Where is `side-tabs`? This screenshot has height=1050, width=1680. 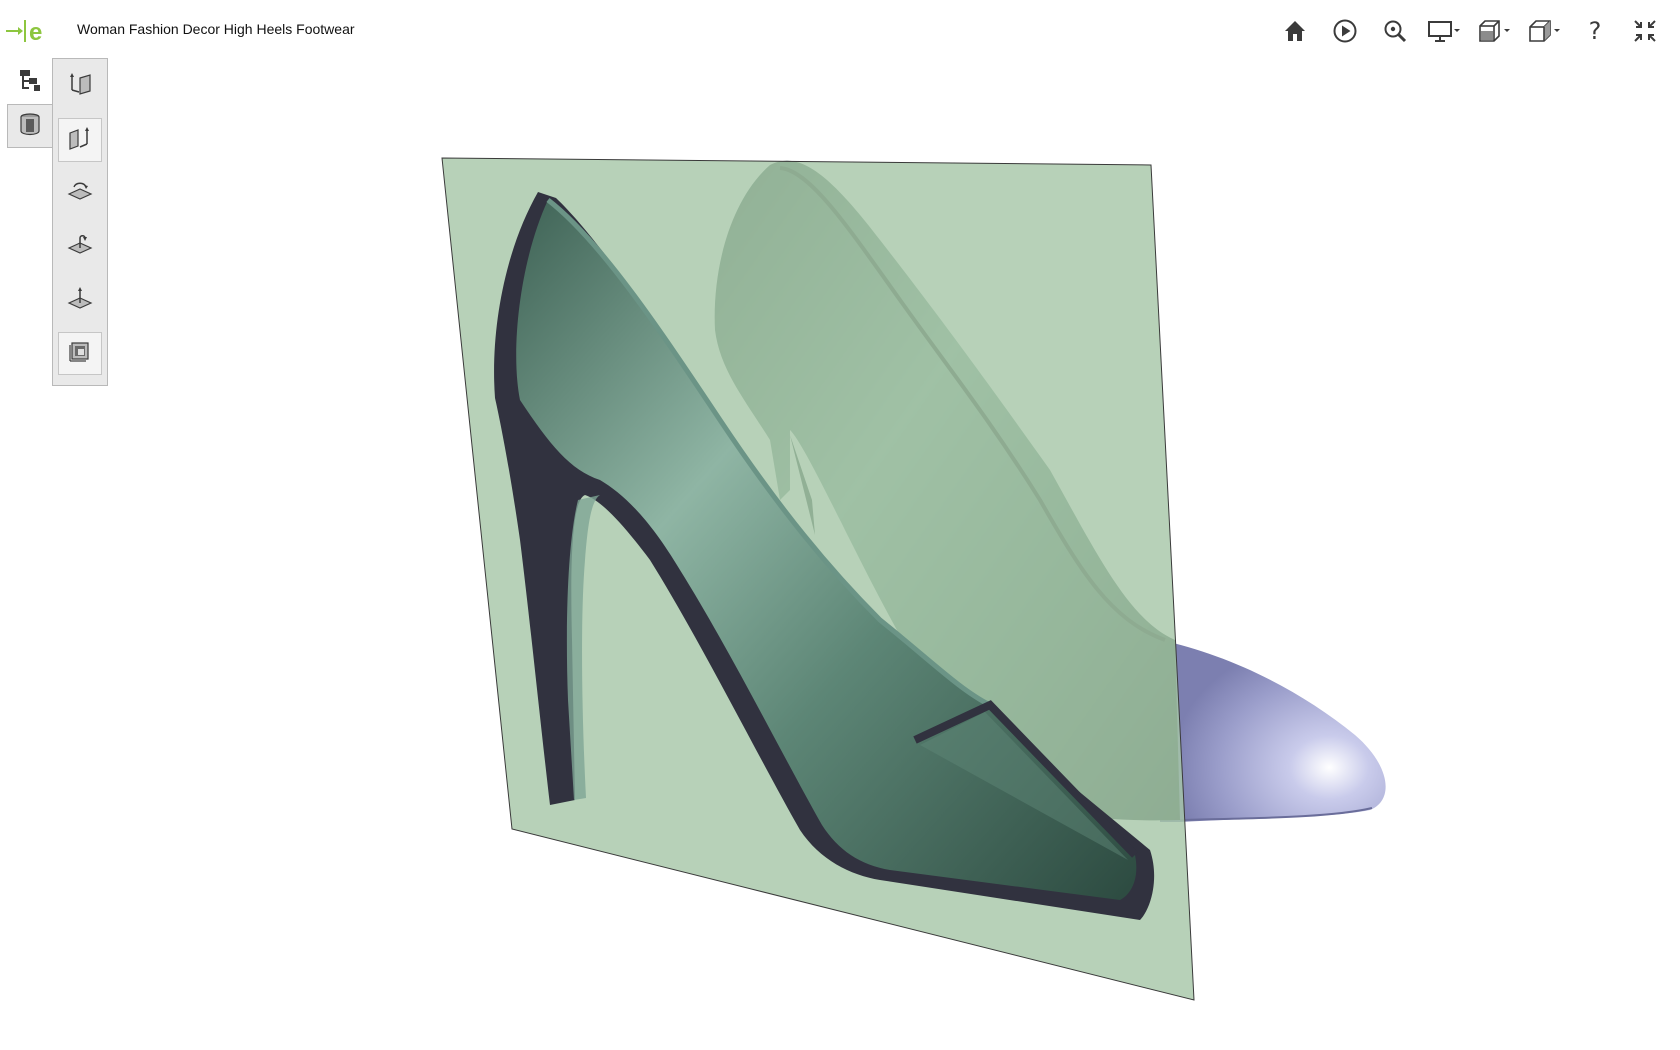
side-tabs is located at coordinates (30, 104).